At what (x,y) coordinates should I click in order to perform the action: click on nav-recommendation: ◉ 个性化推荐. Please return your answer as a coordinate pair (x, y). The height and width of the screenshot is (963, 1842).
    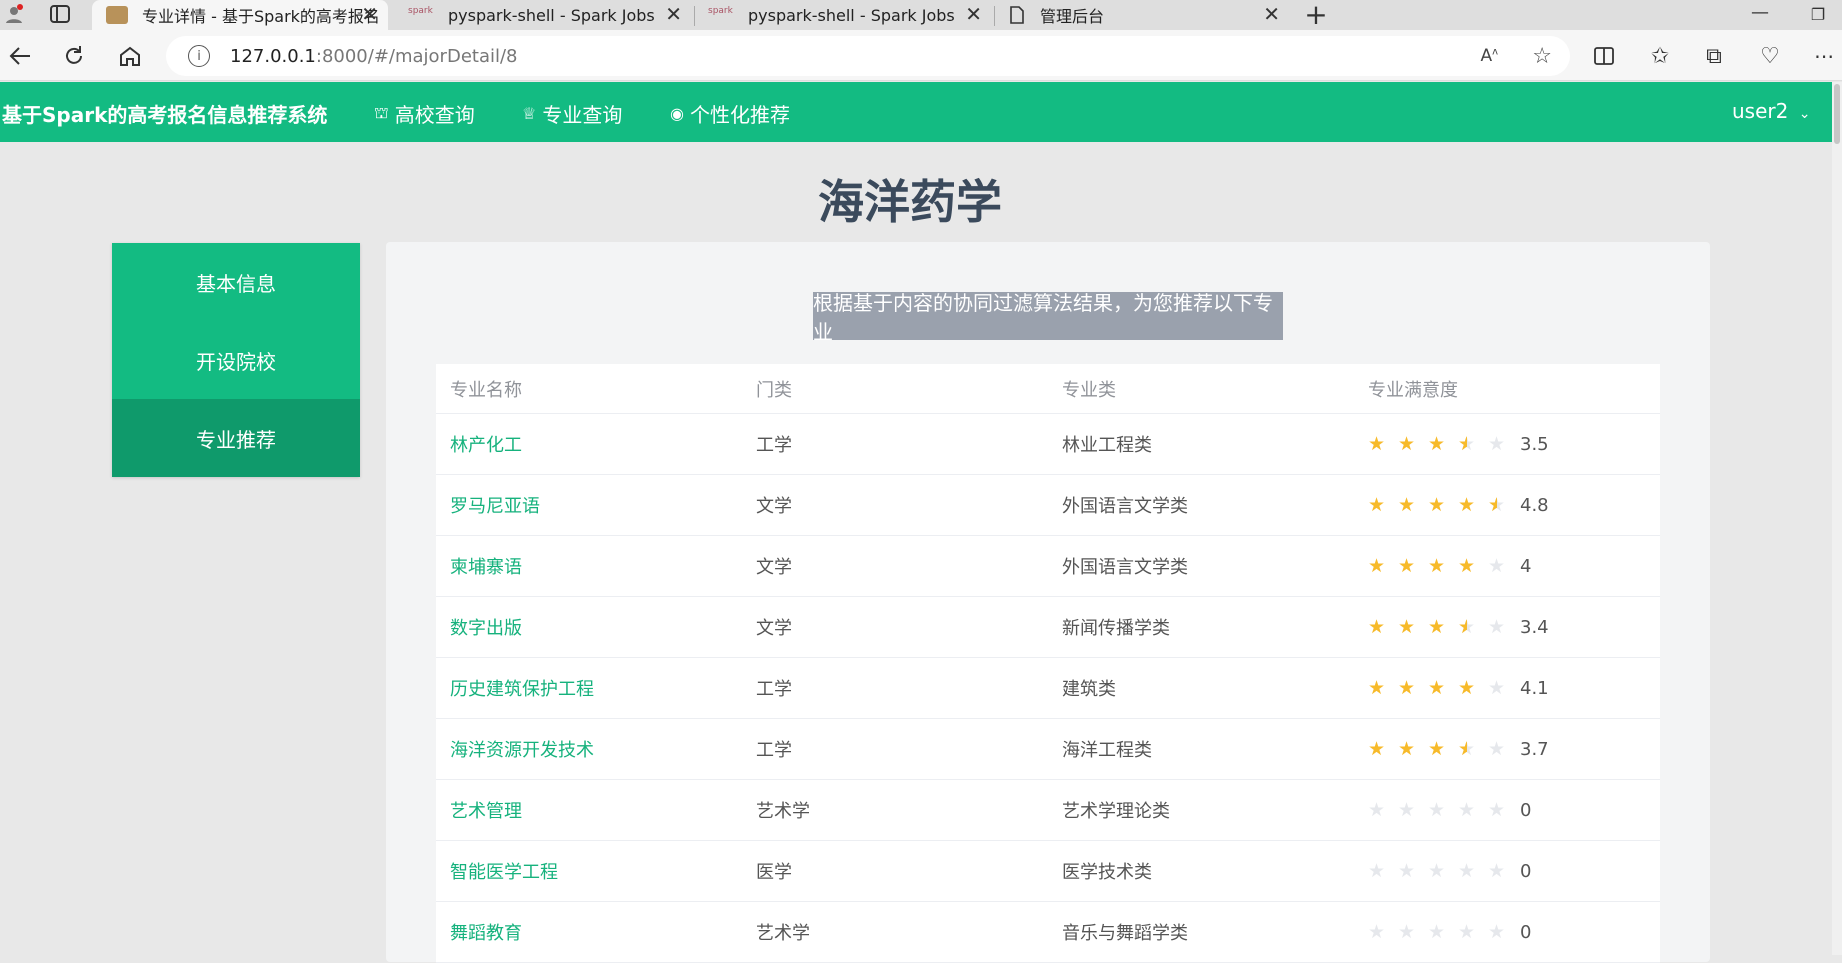
    Looking at the image, I should click on (730, 113).